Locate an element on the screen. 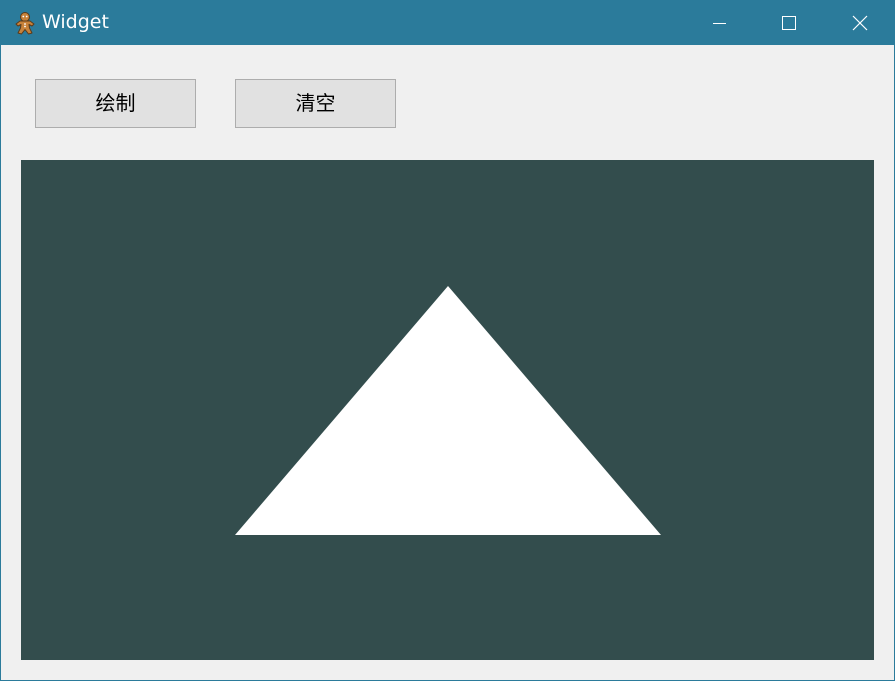 The height and width of the screenshot is (681, 895). draw-button: 绘制 is located at coordinates (115, 103).